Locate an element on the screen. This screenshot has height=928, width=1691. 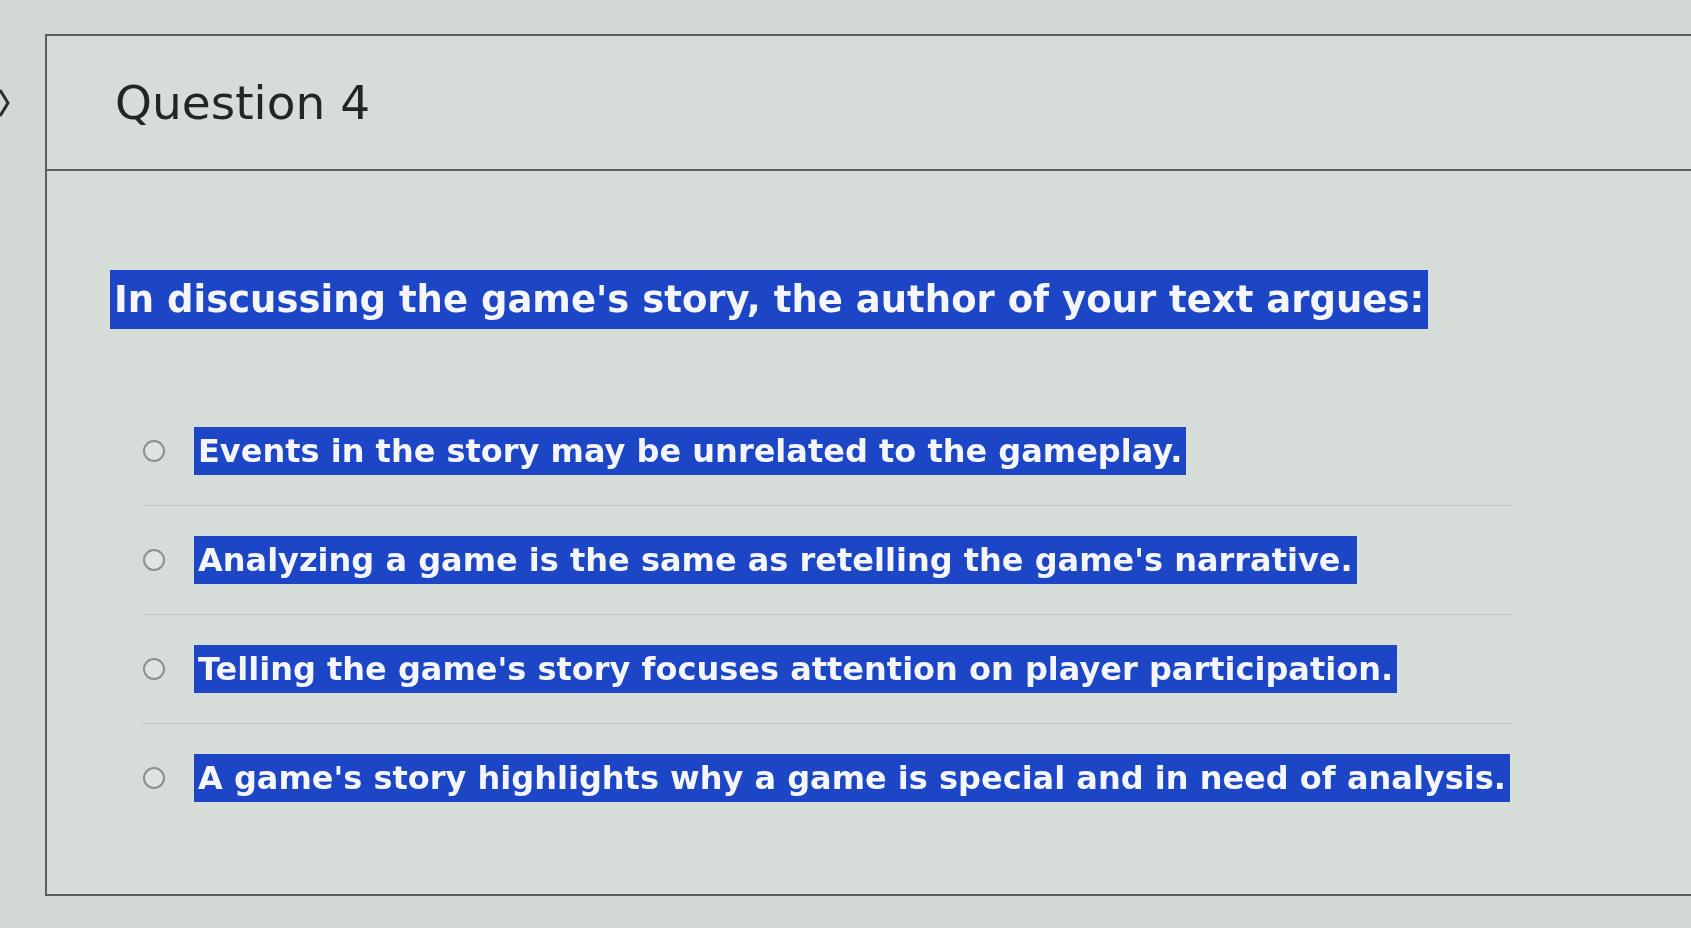
option-label: Analyzing a game is the same as retelling the game's narrative. is located at coordinates (775, 560).